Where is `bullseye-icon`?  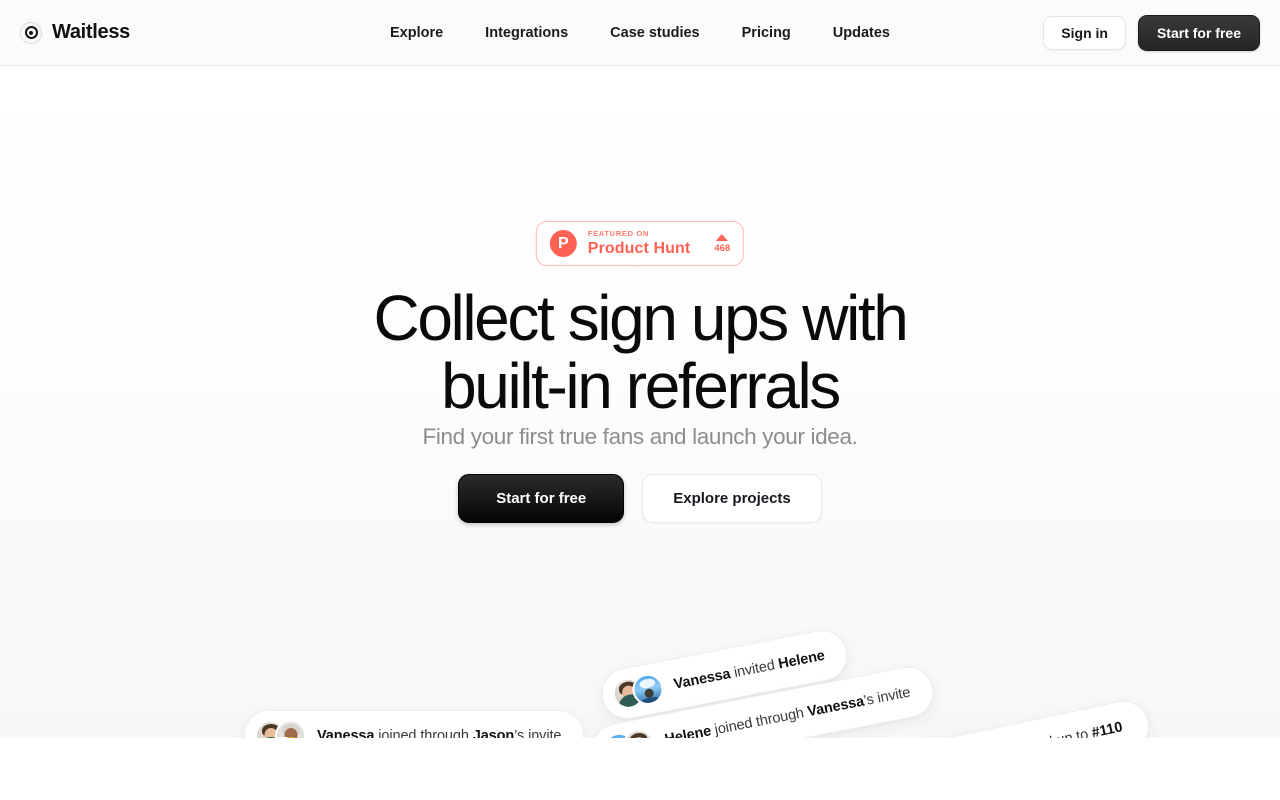
bullseye-icon is located at coordinates (31, 32).